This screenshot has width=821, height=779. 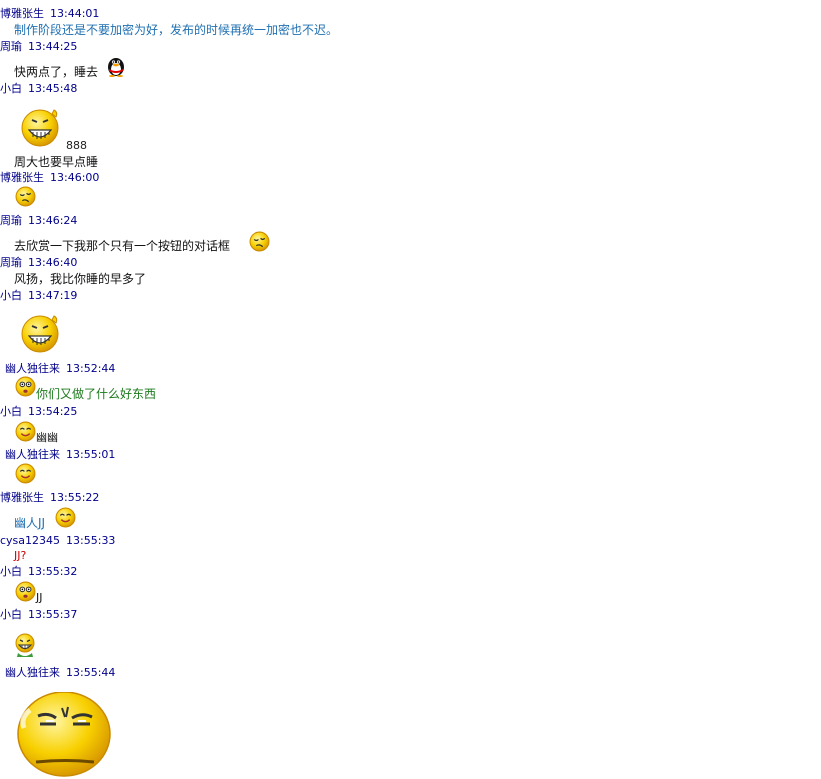 I want to click on message-text: 去欣赏一下我那个只有一个按钮的对话框, so click(x=122, y=246).